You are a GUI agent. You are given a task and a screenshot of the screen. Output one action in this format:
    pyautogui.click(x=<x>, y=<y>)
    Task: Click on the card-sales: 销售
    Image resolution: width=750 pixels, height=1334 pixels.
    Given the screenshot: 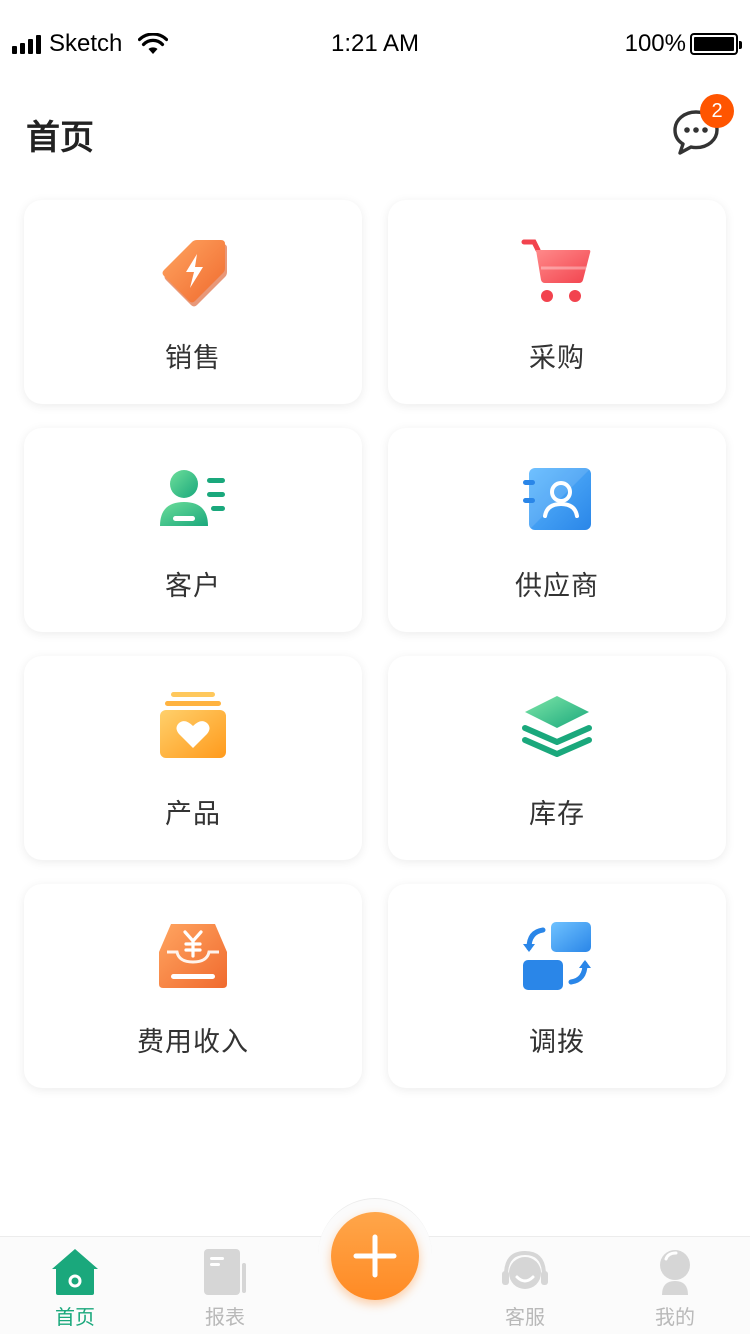 What is the action you would take?
    pyautogui.click(x=193, y=302)
    